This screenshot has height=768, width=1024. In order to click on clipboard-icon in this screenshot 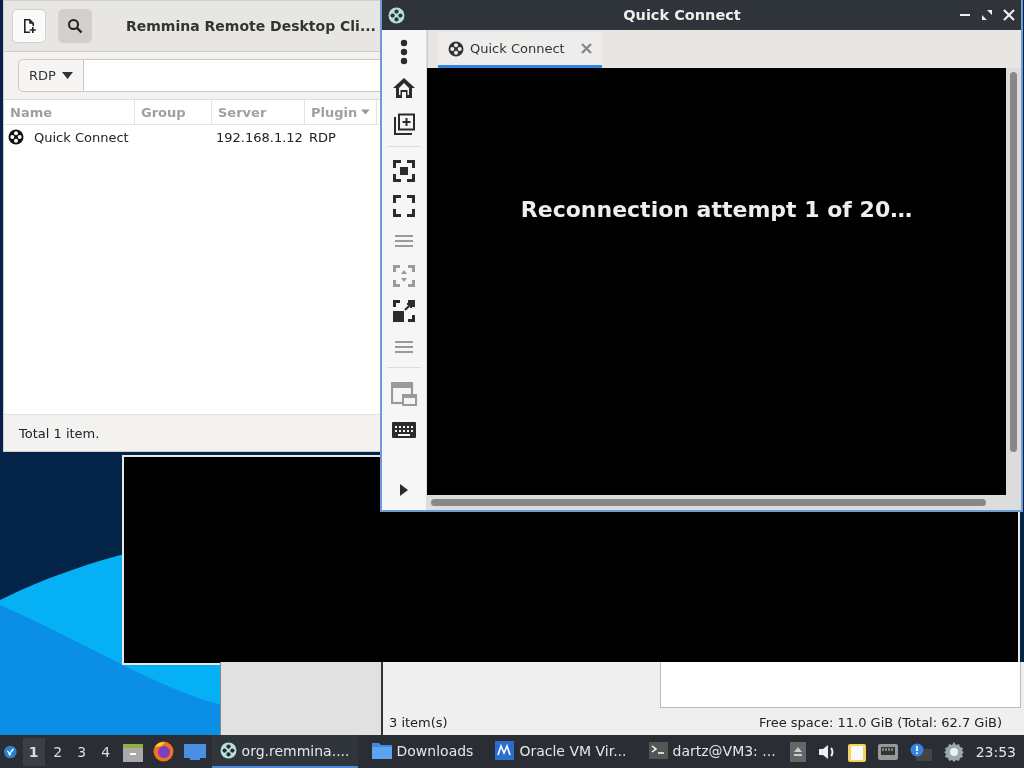, I will do `click(856, 751)`.